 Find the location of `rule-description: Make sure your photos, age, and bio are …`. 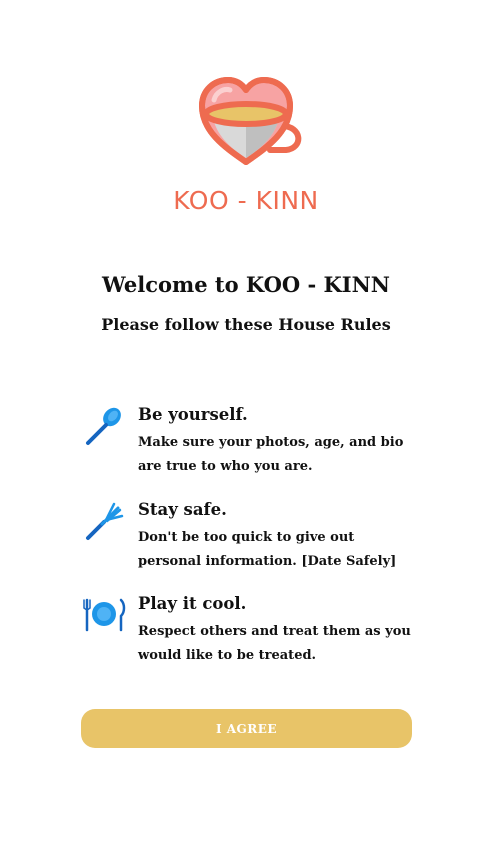

rule-description: Make sure your photos, age, and bio are … is located at coordinates (271, 454).